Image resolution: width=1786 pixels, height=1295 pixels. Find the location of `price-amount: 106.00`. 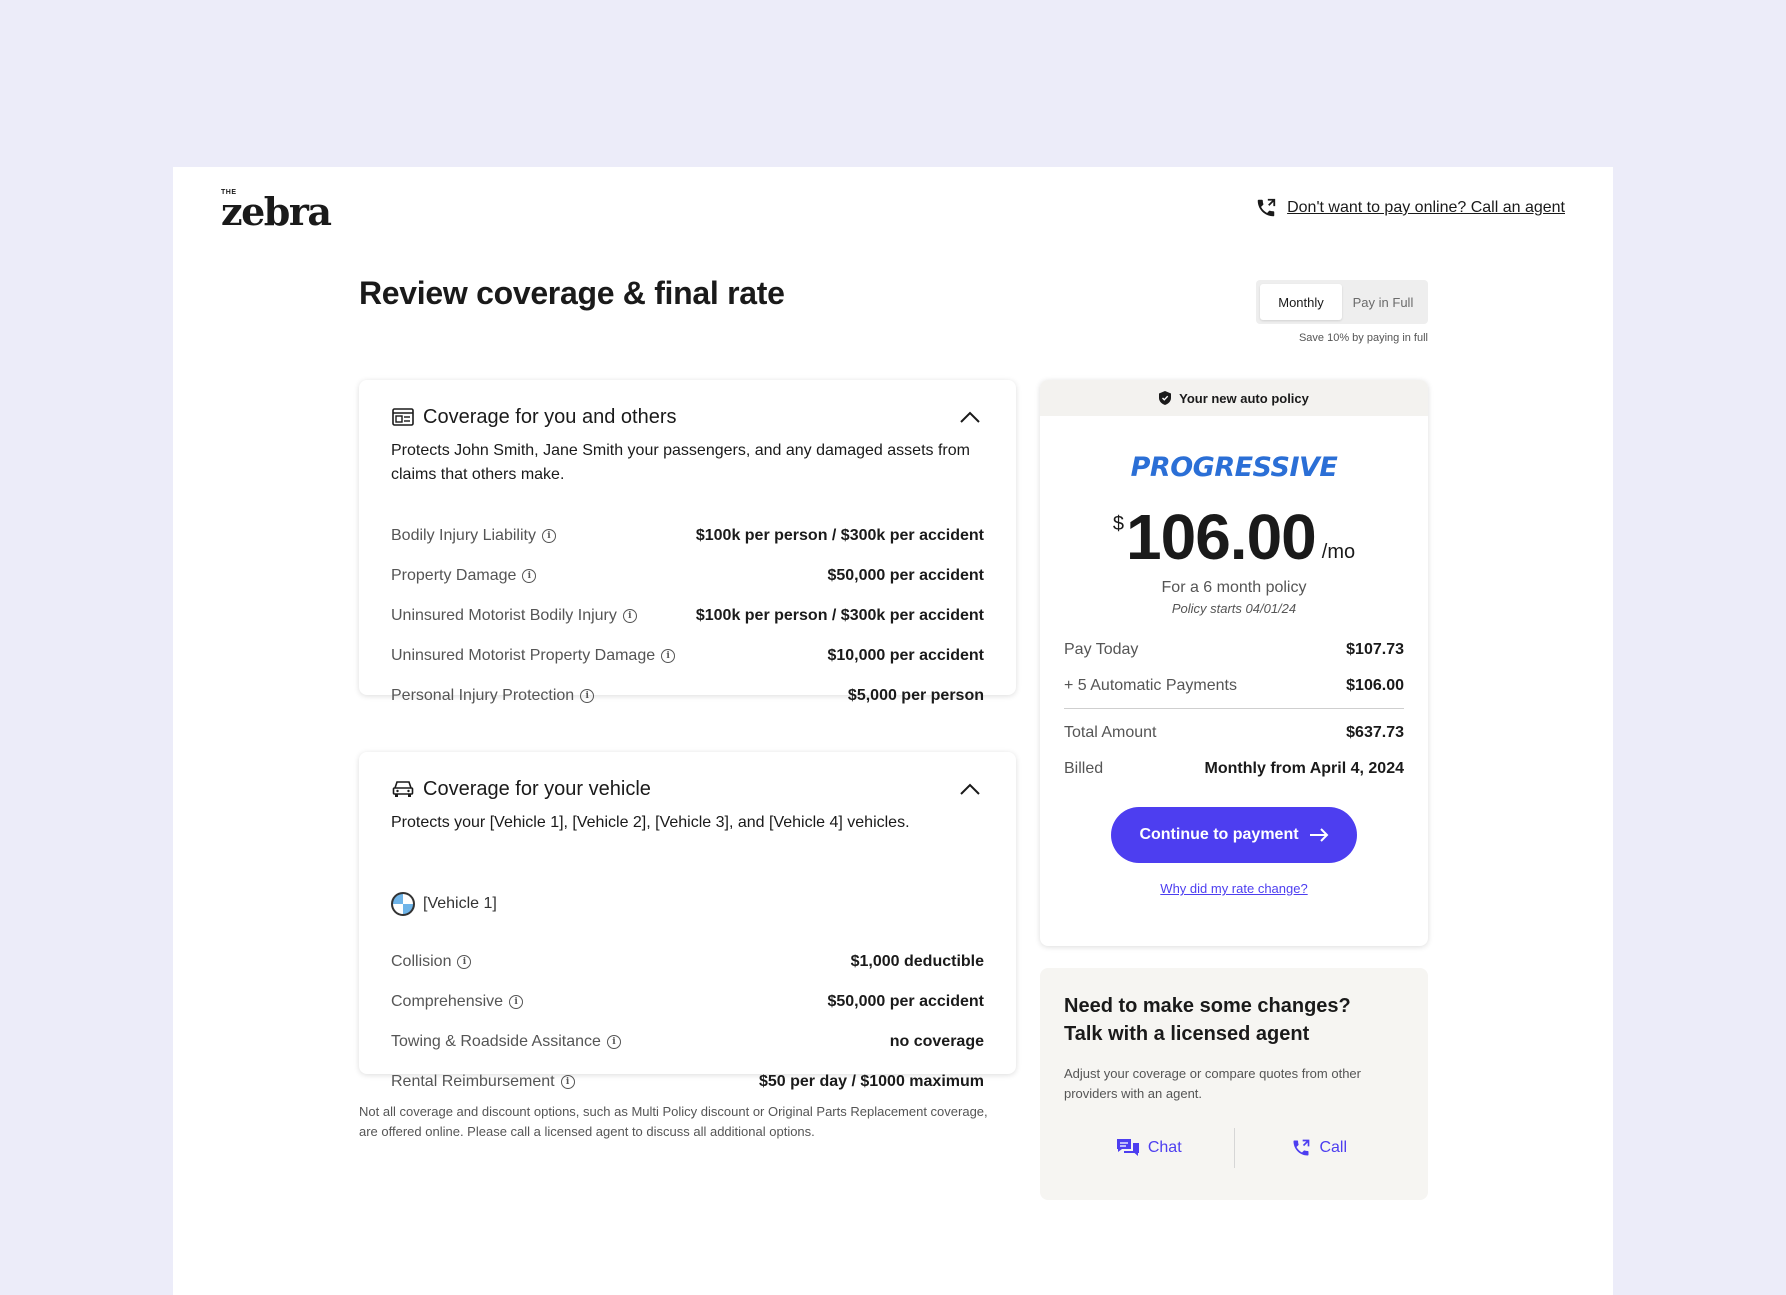

price-amount: 106.00 is located at coordinates (1221, 537).